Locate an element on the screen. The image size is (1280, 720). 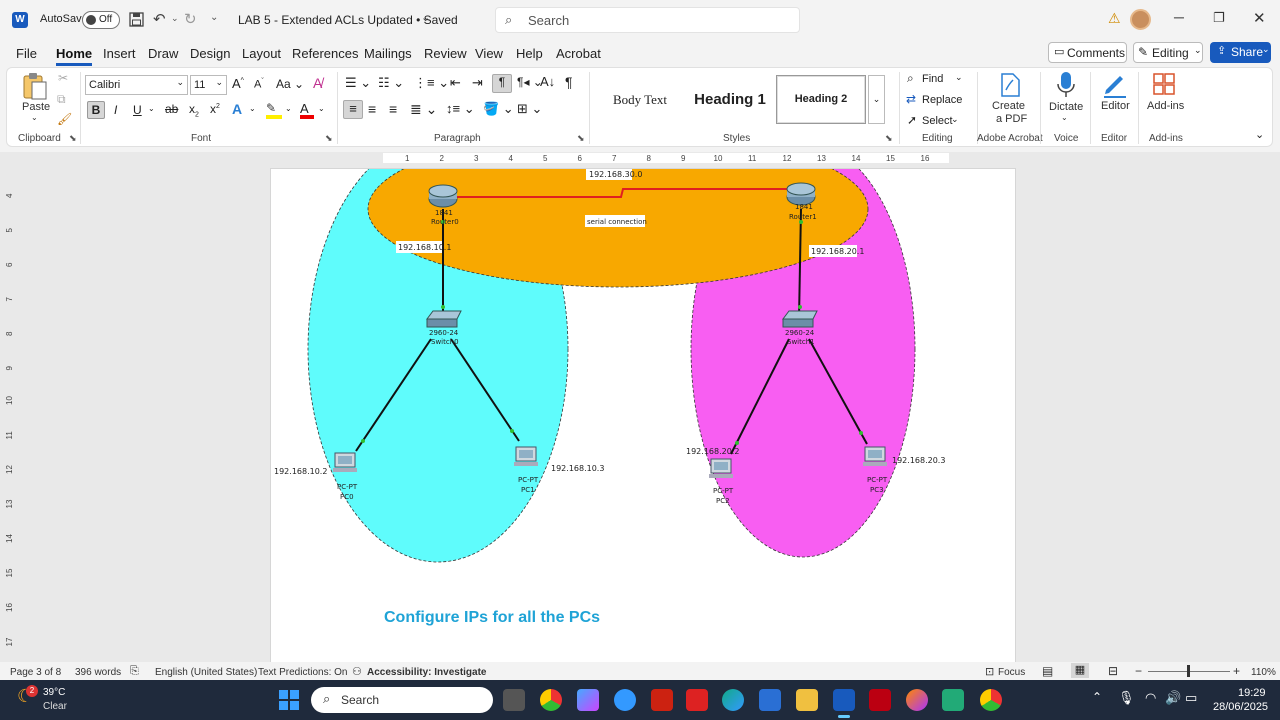
battery-icon: ▭ is located at coordinates (1191, 698).